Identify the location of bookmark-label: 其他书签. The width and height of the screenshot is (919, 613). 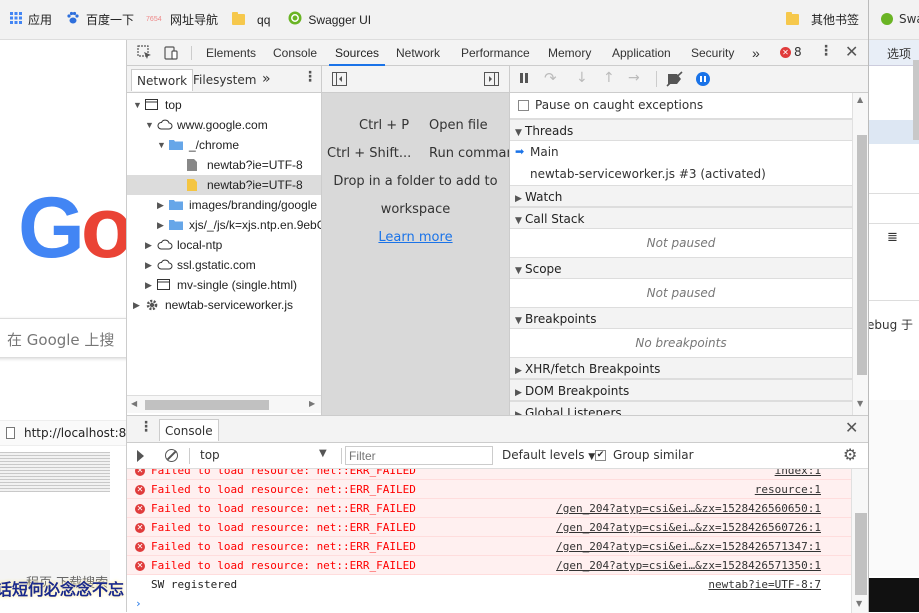
(835, 20).